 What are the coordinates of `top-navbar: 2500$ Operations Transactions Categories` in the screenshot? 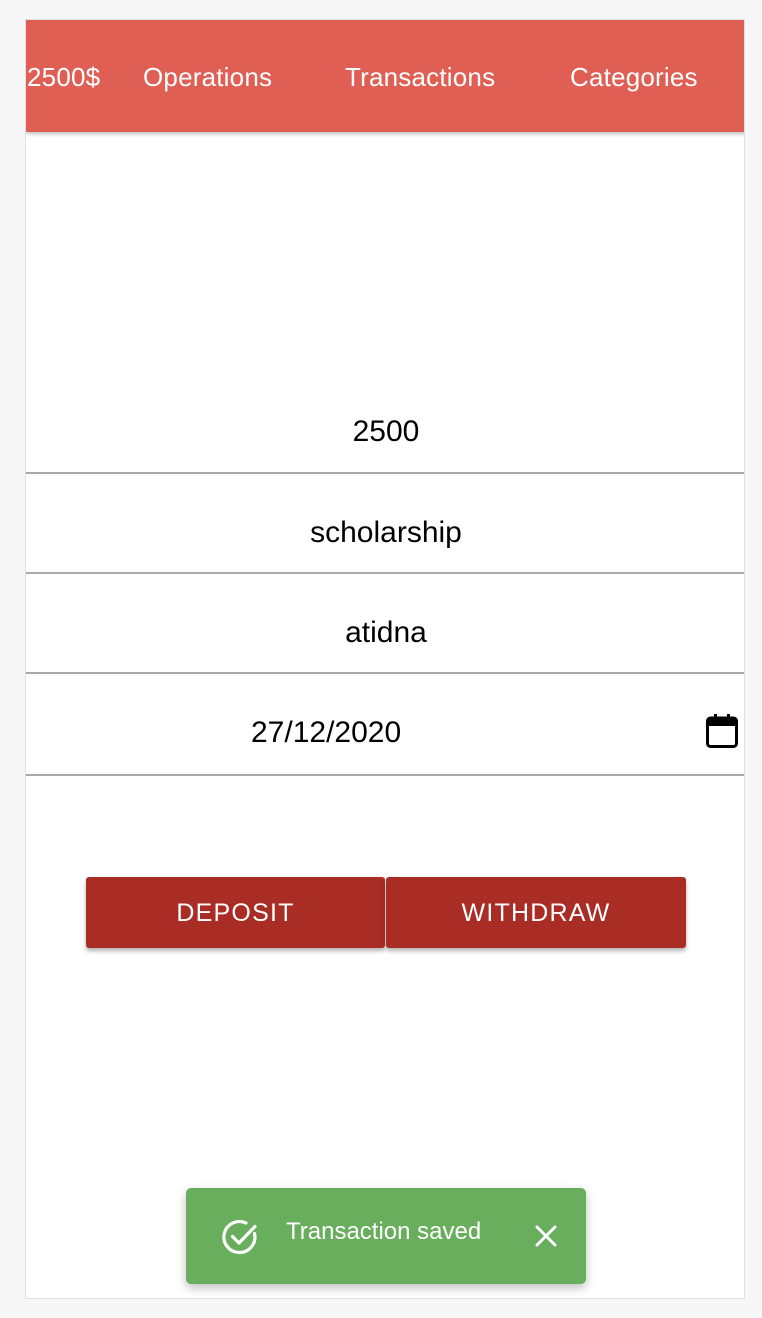 It's located at (385, 76).